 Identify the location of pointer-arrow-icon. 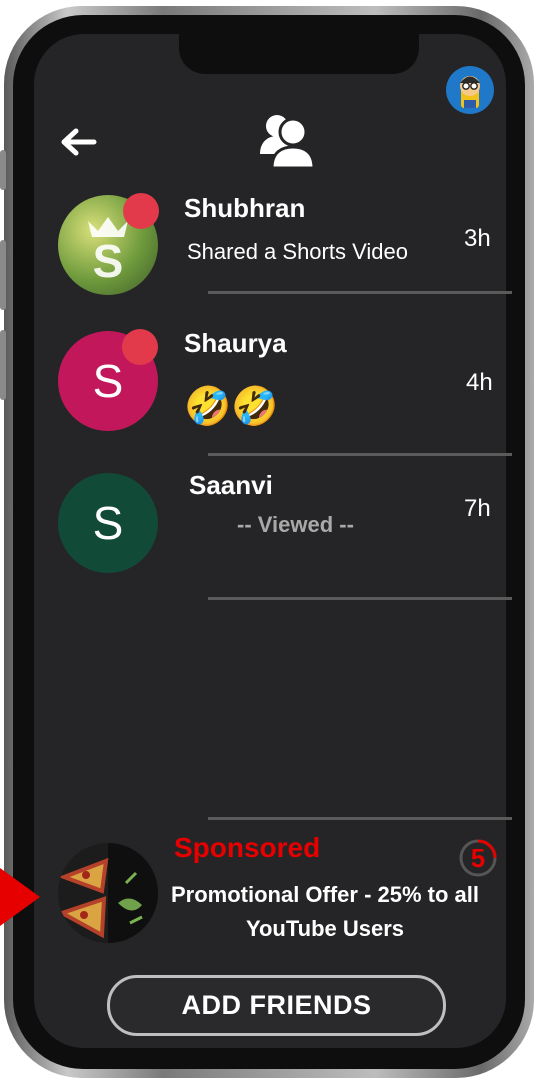
(20, 897).